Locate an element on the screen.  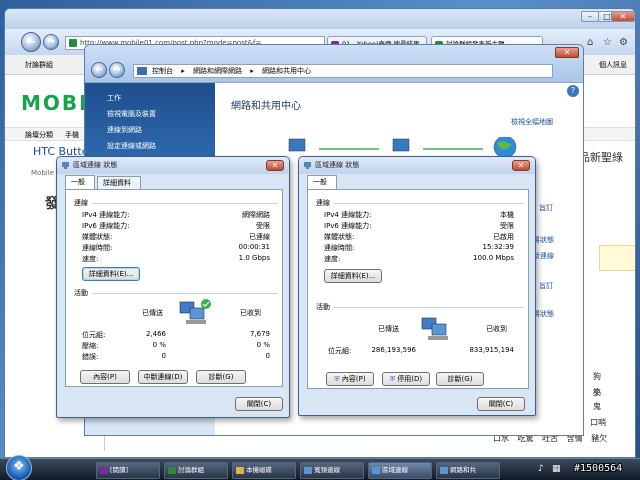
forum-heading-right: 品新聖綠 is located at coordinates (601, 157).